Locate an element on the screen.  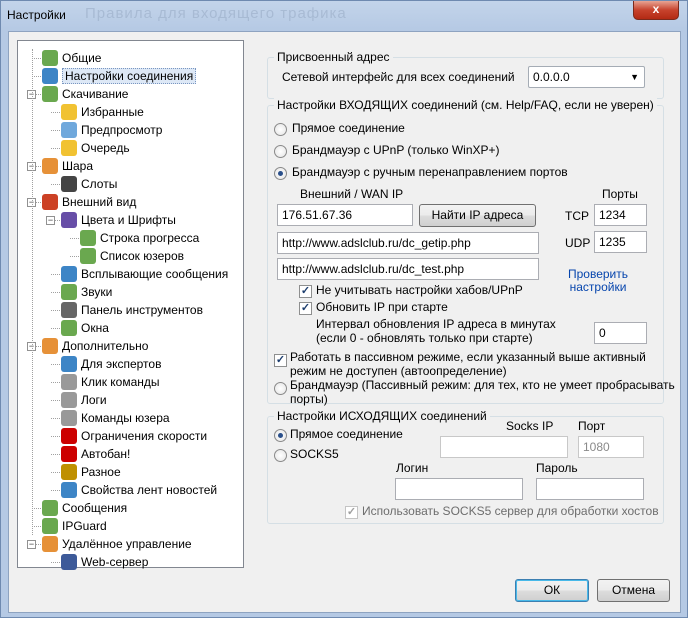
tcp-port-field: 1234 is located at coordinates (620, 215).